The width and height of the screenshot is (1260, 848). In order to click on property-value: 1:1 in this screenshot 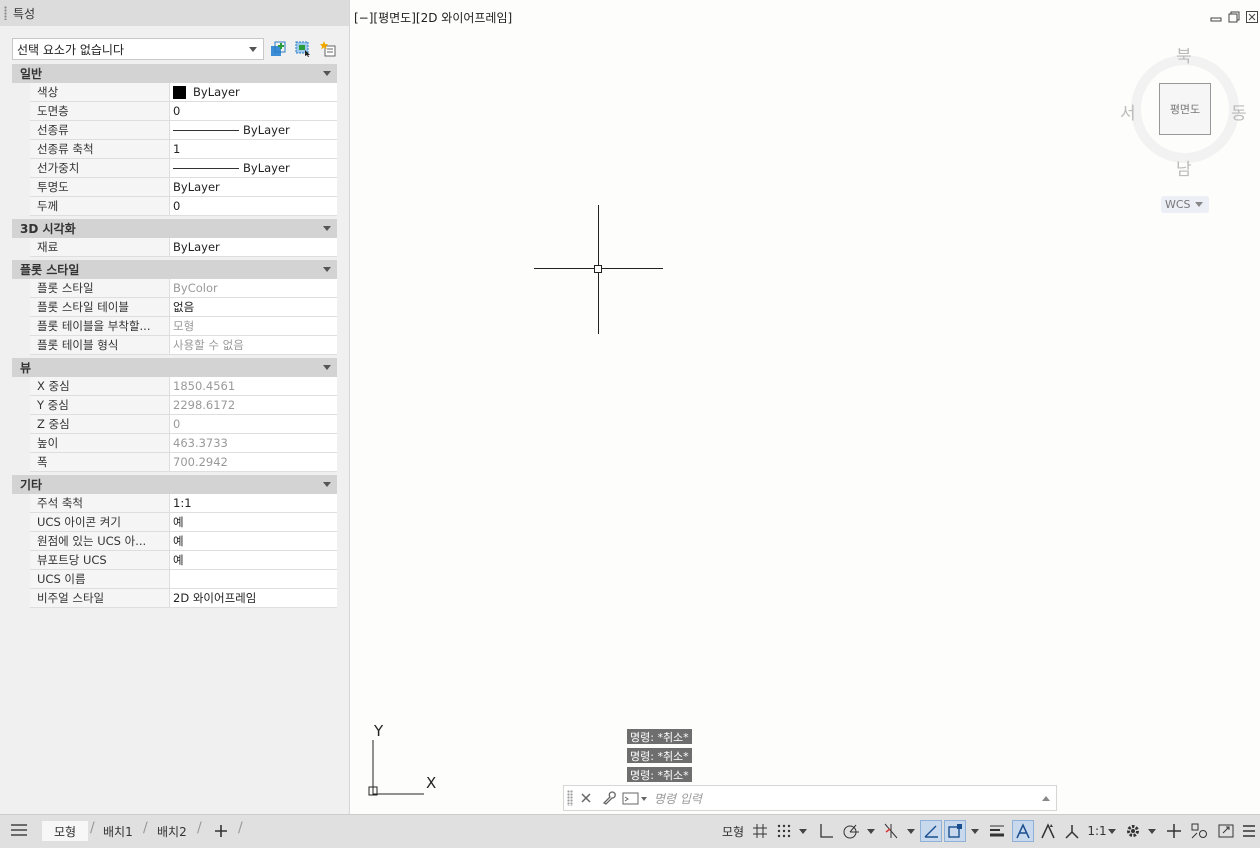, I will do `click(253, 503)`.